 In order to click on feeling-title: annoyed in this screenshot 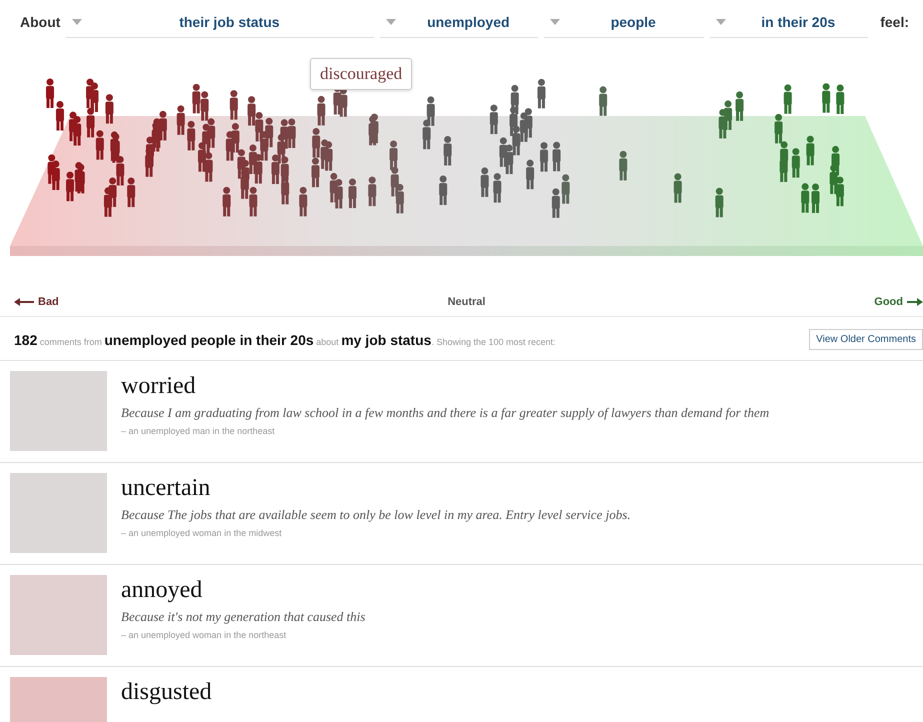, I will do `click(162, 590)`.